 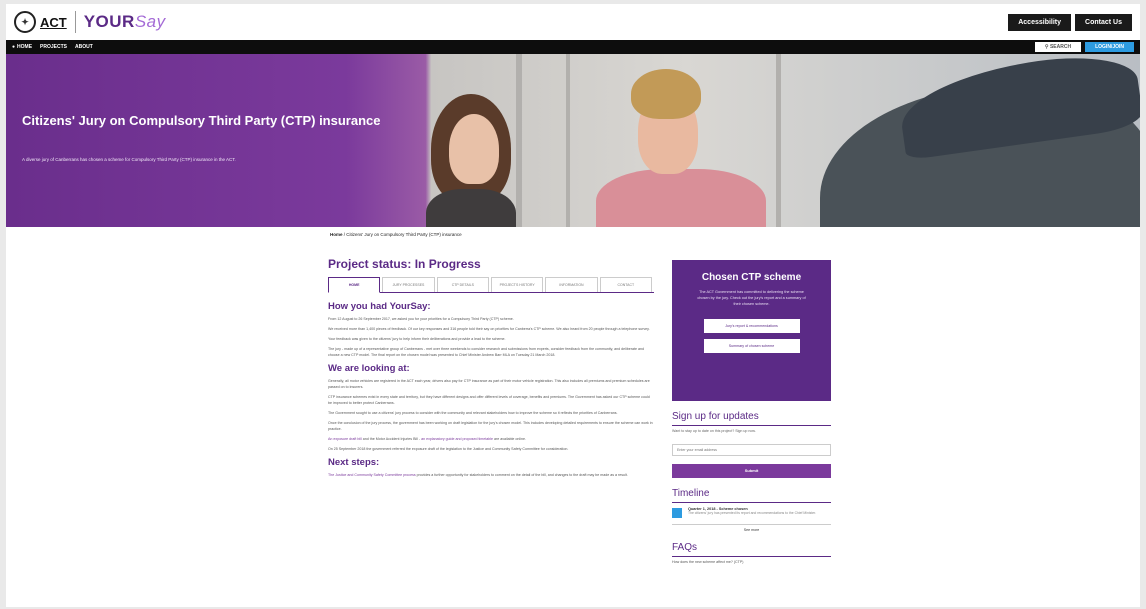 What do you see at coordinates (751, 549) in the screenshot?
I see `faqs-heading: FAQs` at bounding box center [751, 549].